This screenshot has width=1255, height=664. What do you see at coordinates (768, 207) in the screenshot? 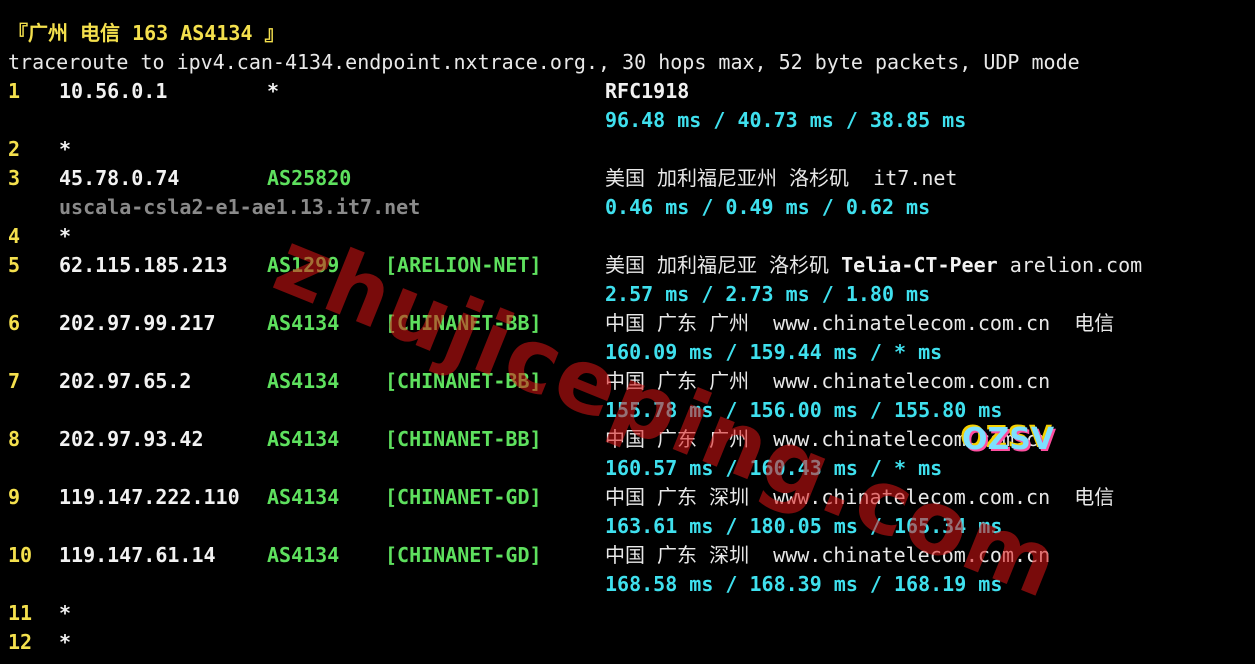
I see `hop-rtt: 0.46 ms / 0.49 ms / 0.62 ms` at bounding box center [768, 207].